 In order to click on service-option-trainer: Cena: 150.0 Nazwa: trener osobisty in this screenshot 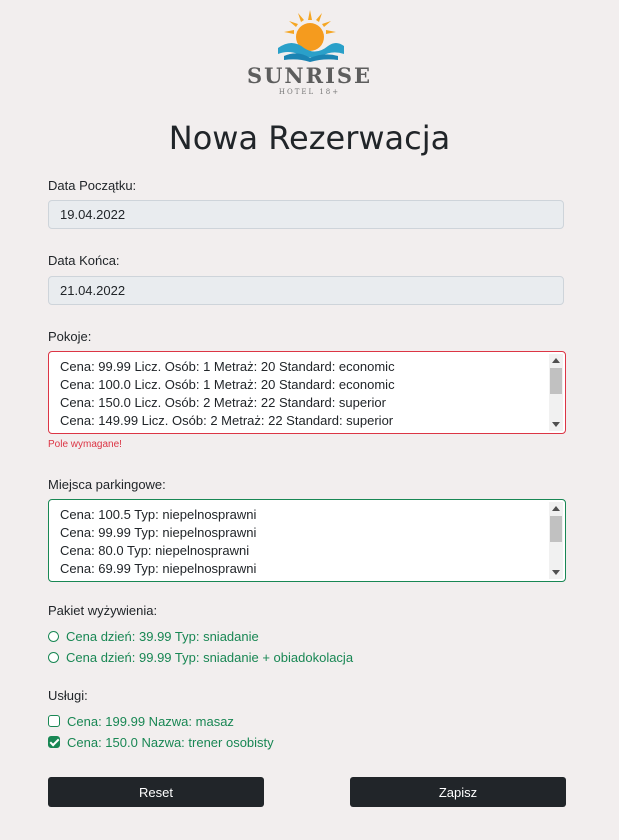, I will do `click(161, 742)`.